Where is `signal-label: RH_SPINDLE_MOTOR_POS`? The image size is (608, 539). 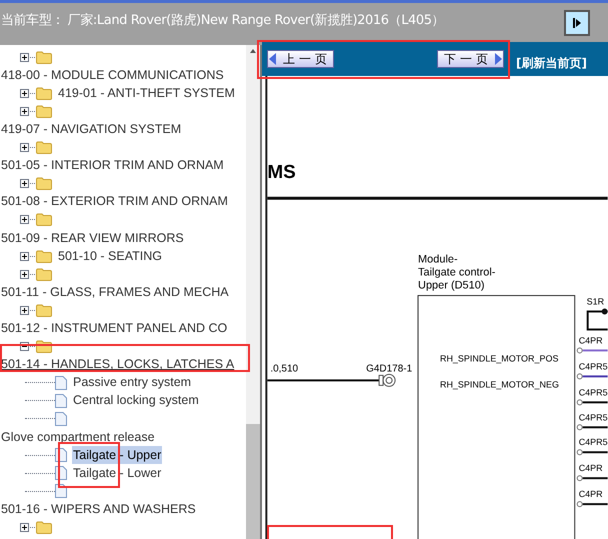
signal-label: RH_SPINDLE_MOTOR_POS is located at coordinates (499, 358).